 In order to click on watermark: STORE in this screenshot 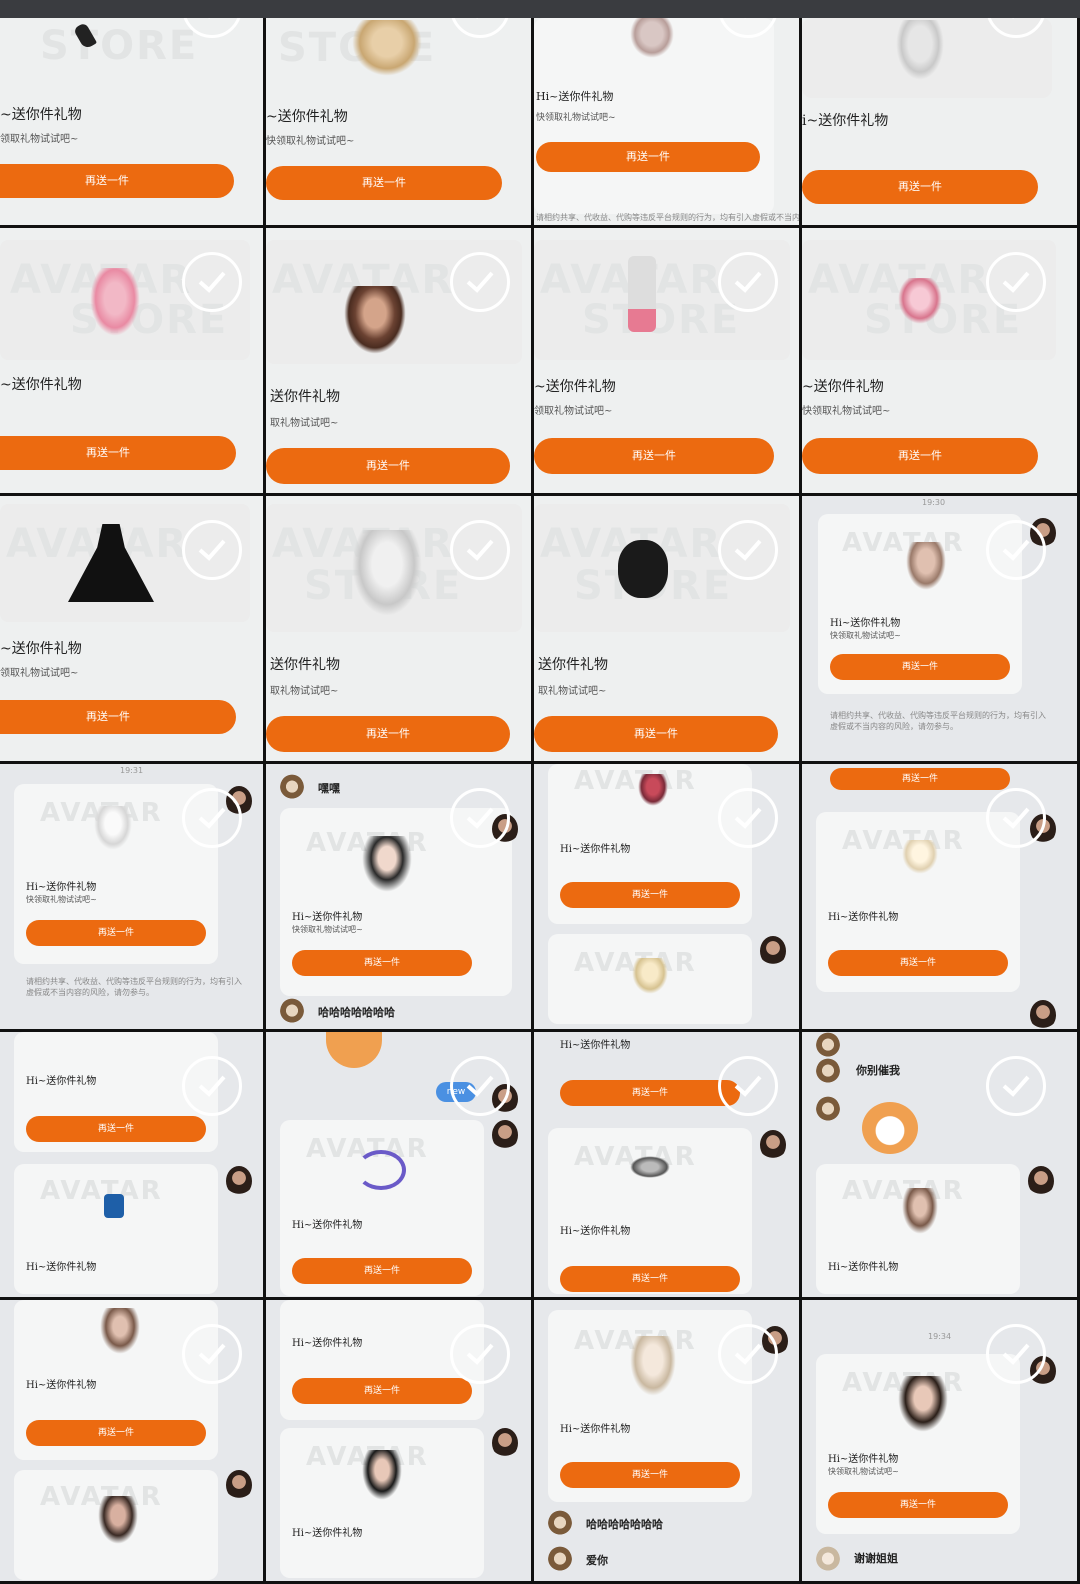, I will do `click(119, 46)`.